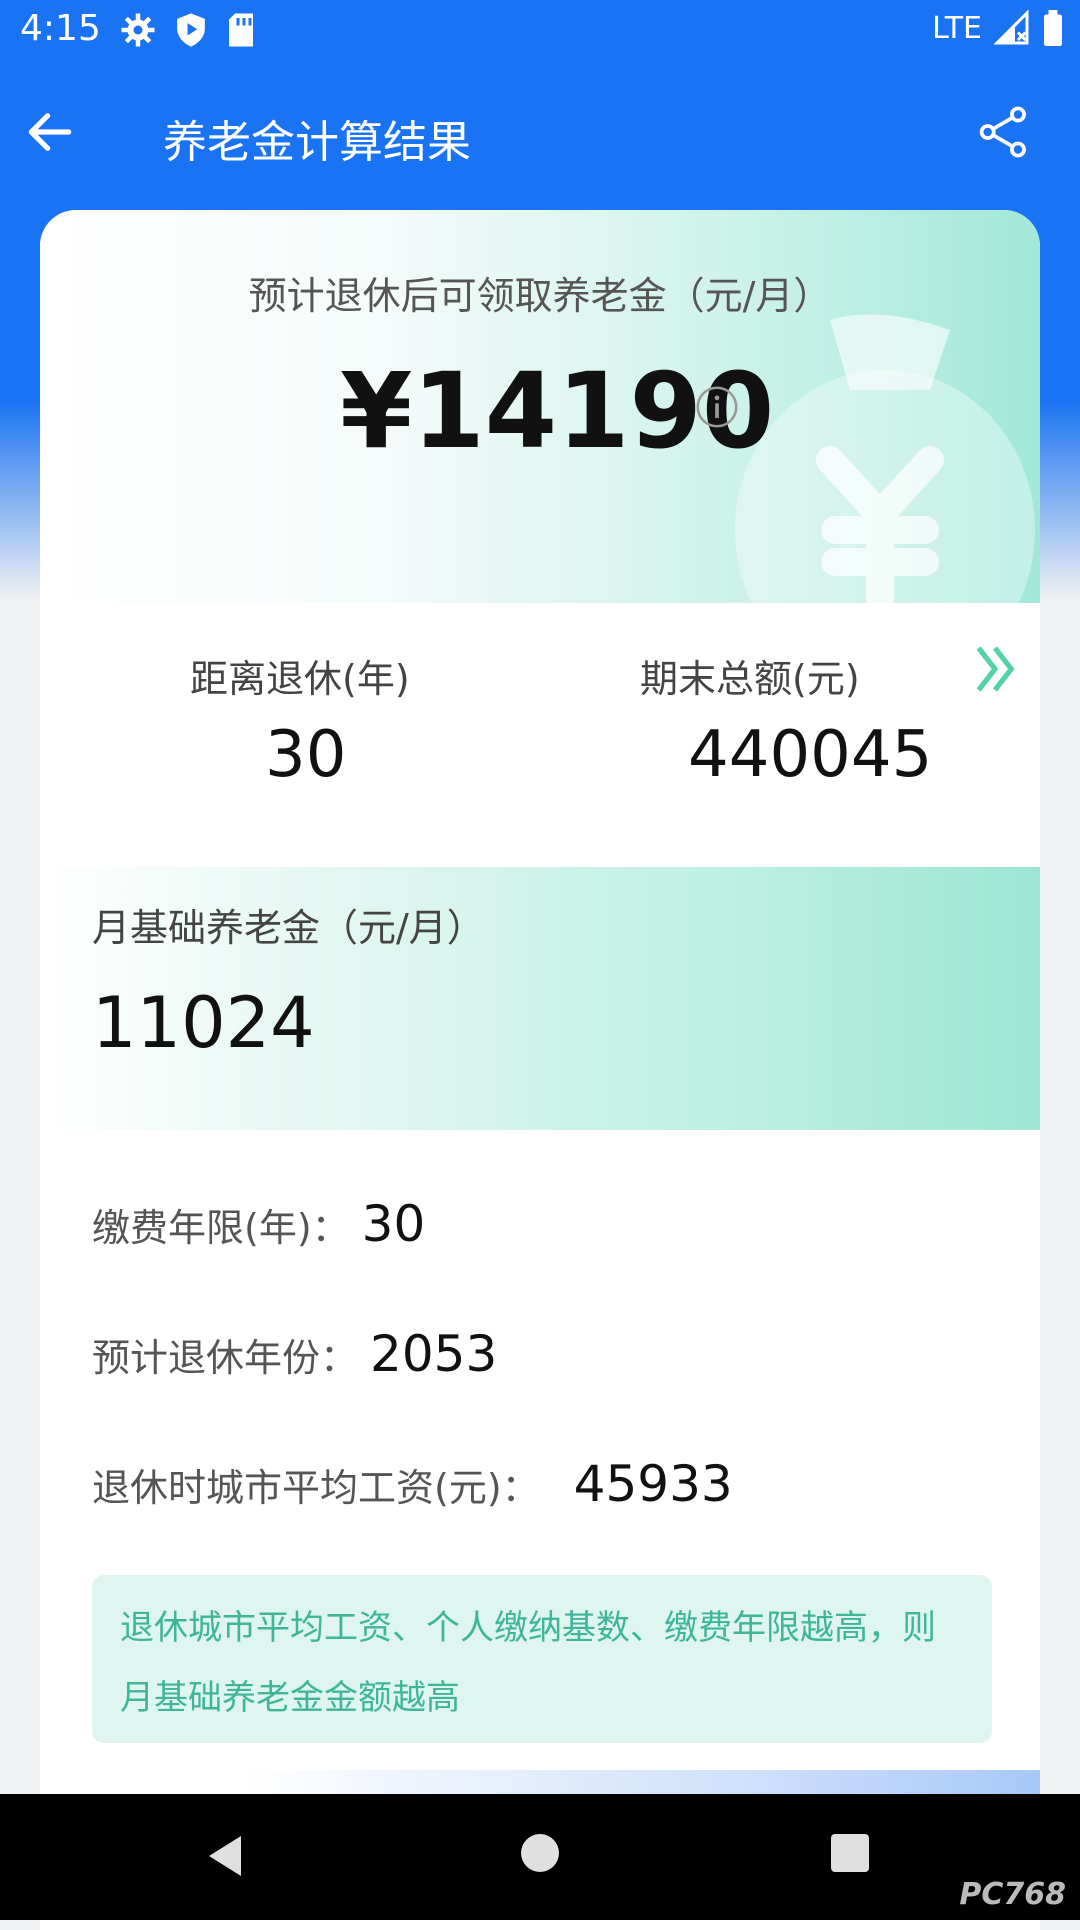 The width and height of the screenshot is (1080, 1930). I want to click on detail-label: 预计退休年份：, so click(225, 1358).